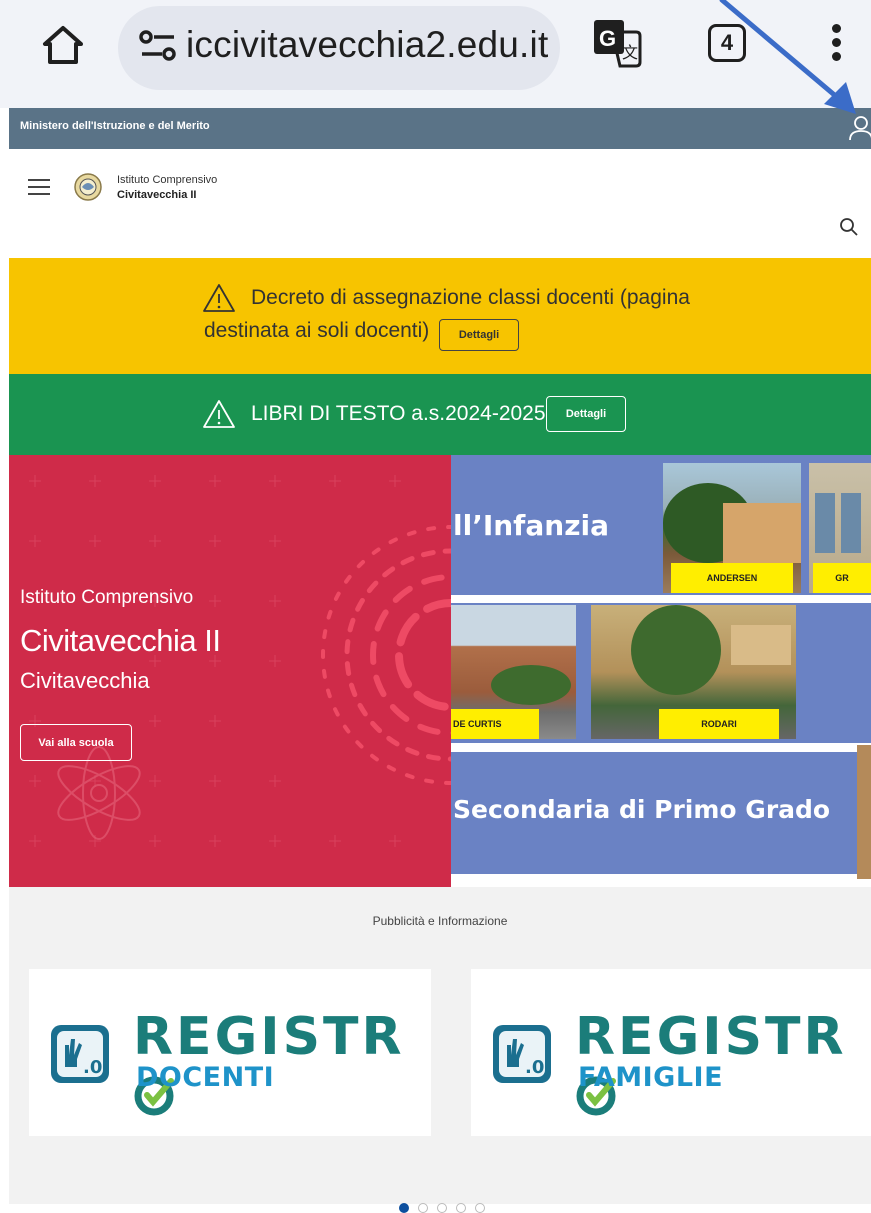 This screenshot has height=1213, width=871. Describe the element at coordinates (230, 1052) in the screenshot. I see `registro-docenti-card: .0 REGISTR DOCENTI` at that location.